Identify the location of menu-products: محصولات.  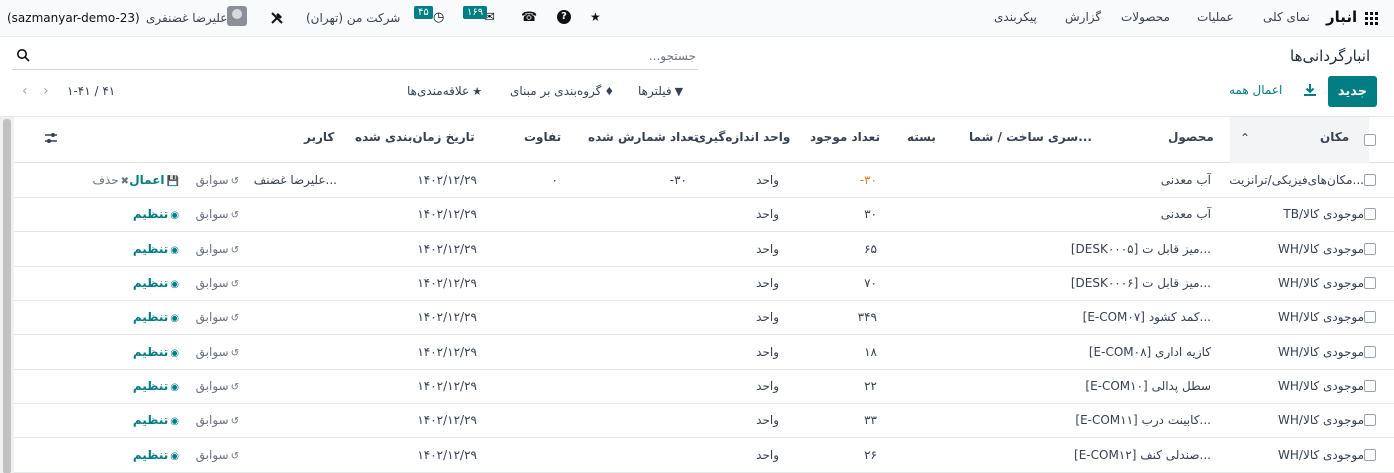
(1145, 17).